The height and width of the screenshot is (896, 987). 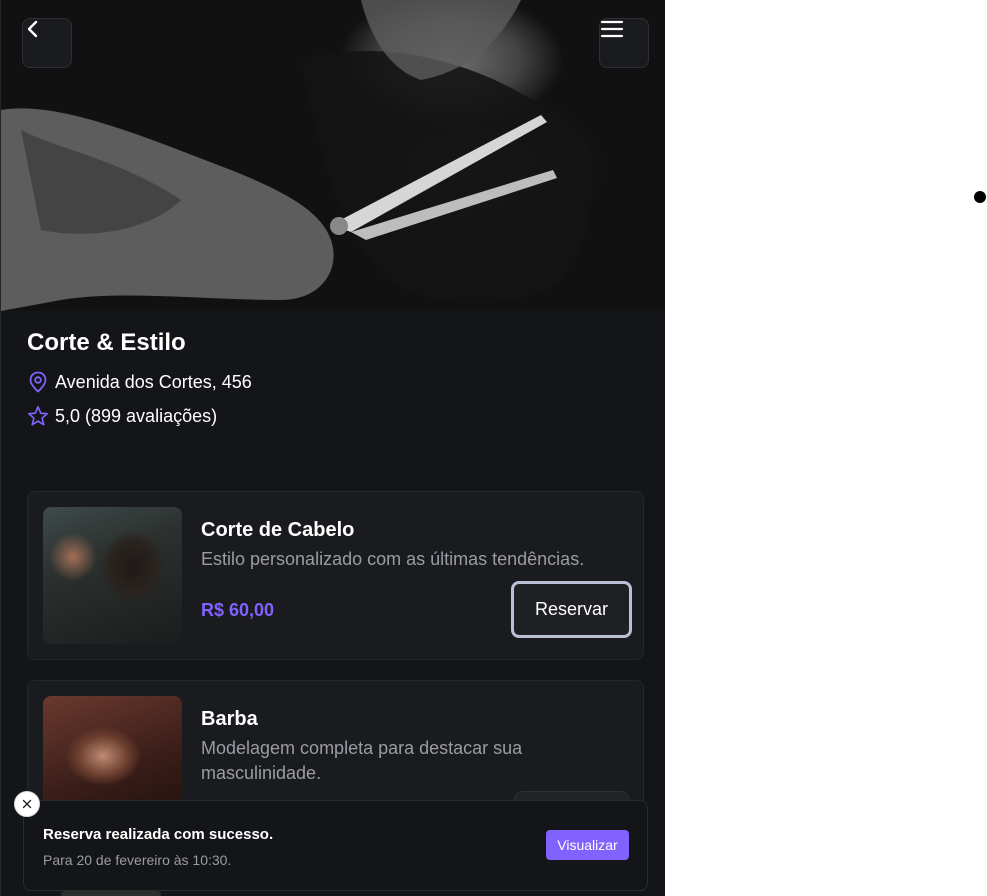 I want to click on shop-name: Corte & Estilo, so click(x=106, y=342).